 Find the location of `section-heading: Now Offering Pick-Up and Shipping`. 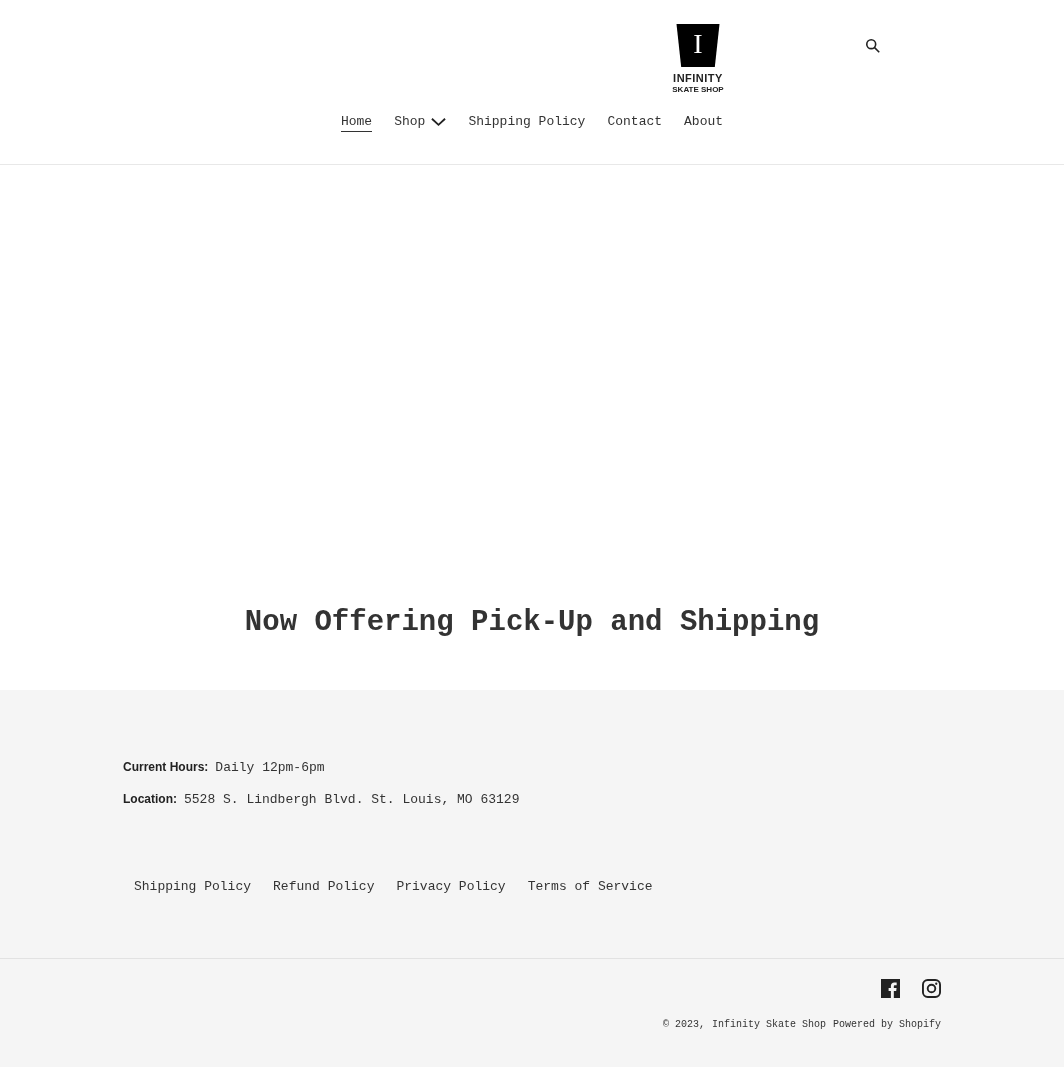

section-heading: Now Offering Pick-Up and Shipping is located at coordinates (532, 621).